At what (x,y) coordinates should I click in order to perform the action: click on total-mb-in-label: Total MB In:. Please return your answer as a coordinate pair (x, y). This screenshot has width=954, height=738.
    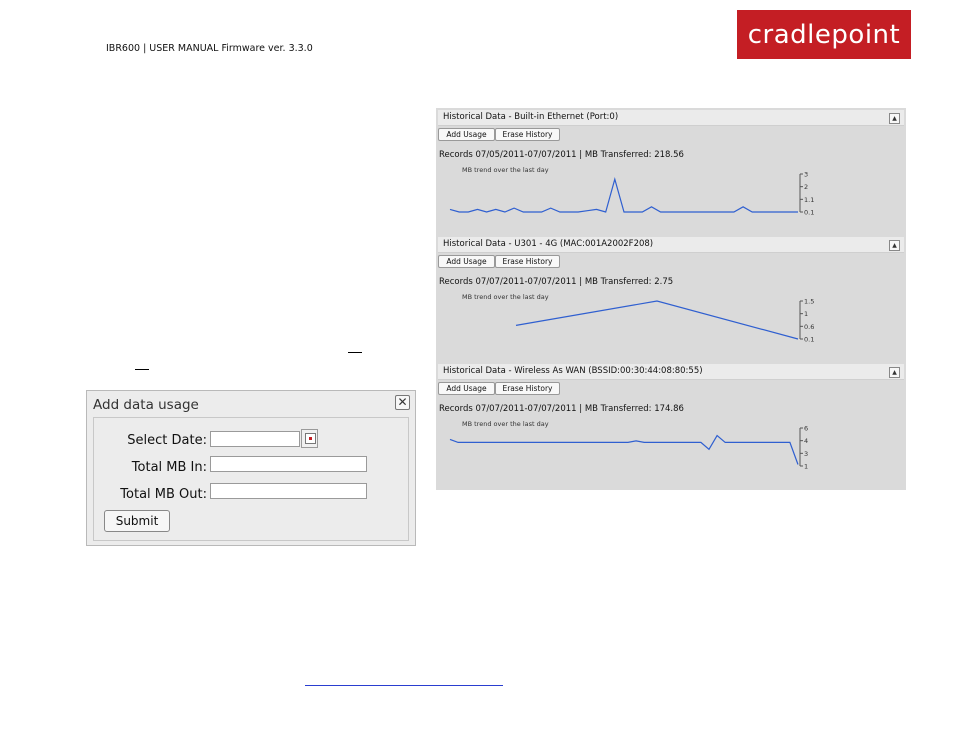
    Looking at the image, I should click on (169, 467).